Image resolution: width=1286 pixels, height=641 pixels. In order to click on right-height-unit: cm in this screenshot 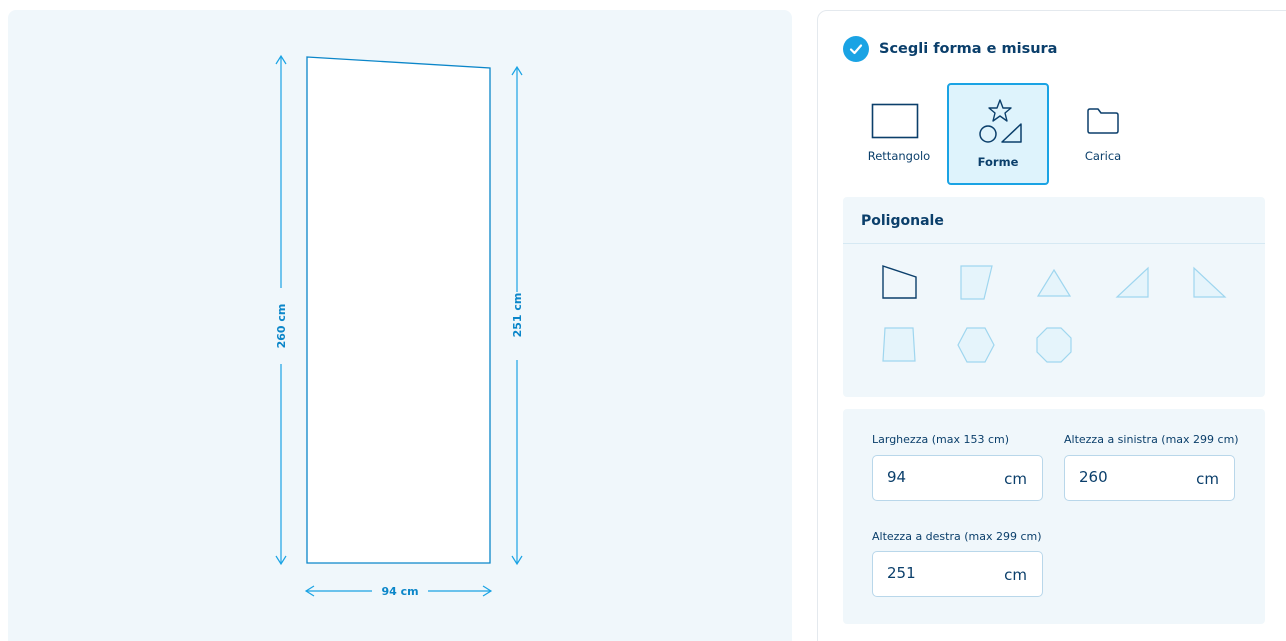, I will do `click(1015, 575)`.